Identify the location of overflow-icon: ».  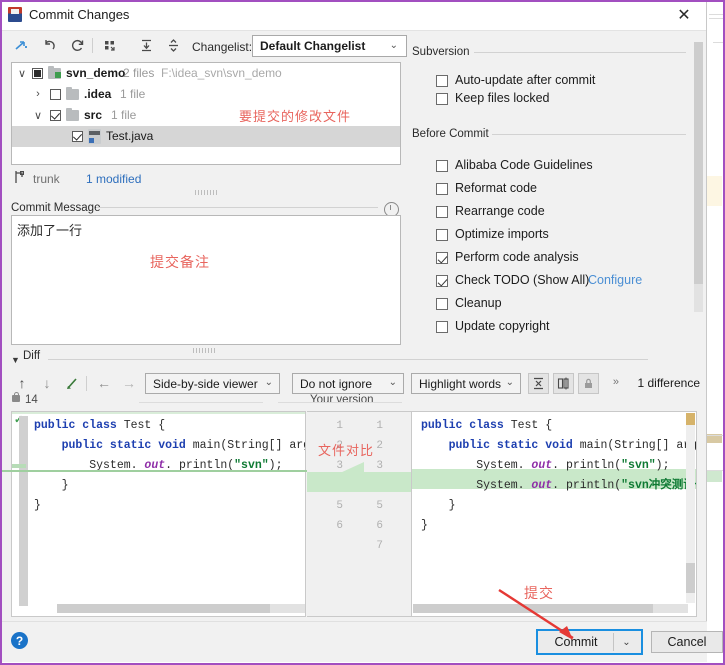
(616, 382).